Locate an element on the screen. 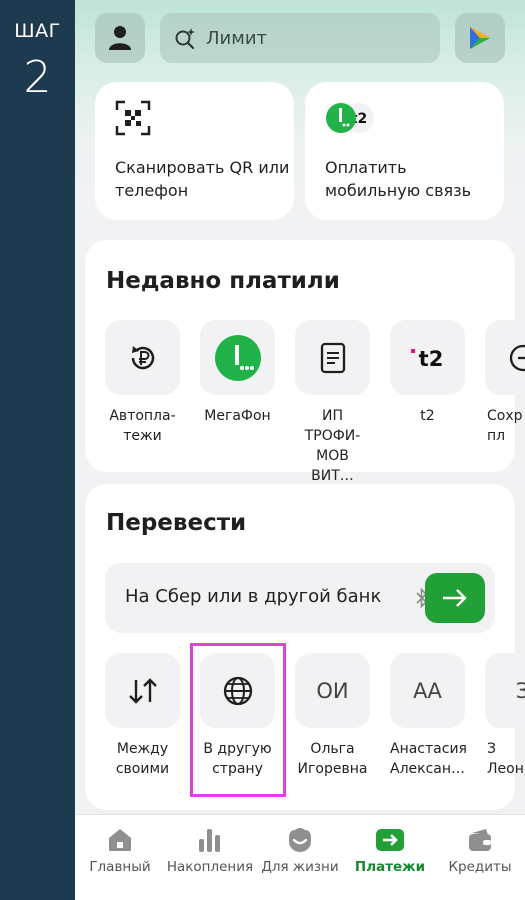 The image size is (525, 900). tab-label: Для жизни is located at coordinates (300, 867).